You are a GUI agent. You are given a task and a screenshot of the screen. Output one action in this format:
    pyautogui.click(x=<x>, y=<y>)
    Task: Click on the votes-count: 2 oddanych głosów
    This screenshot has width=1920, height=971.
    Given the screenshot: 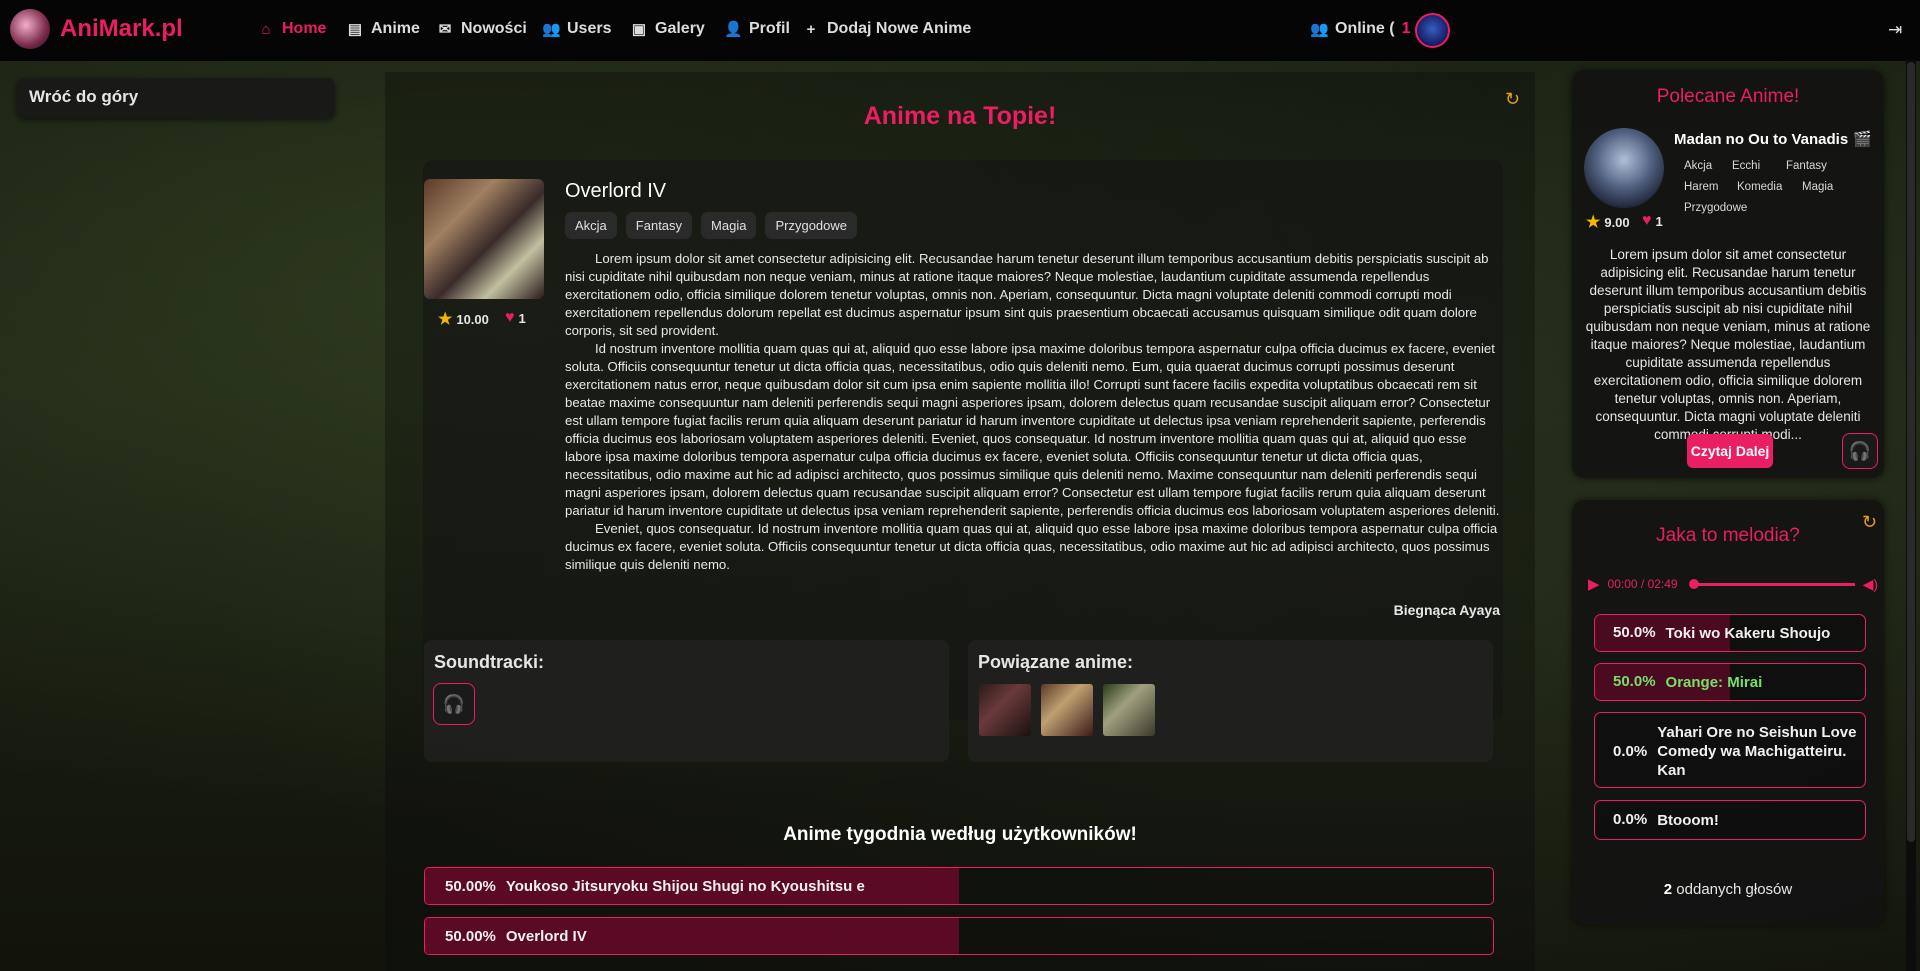 What is the action you would take?
    pyautogui.click(x=1728, y=889)
    